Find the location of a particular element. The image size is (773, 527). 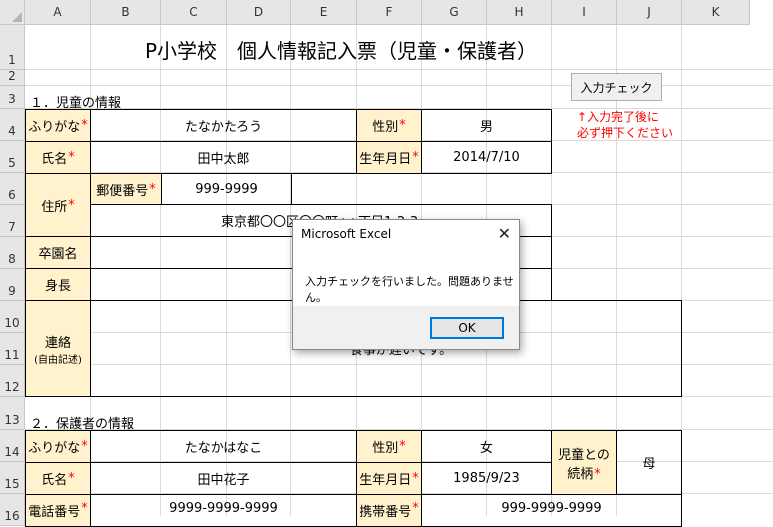

child-gender-label: 性別 * is located at coordinates (389, 125).